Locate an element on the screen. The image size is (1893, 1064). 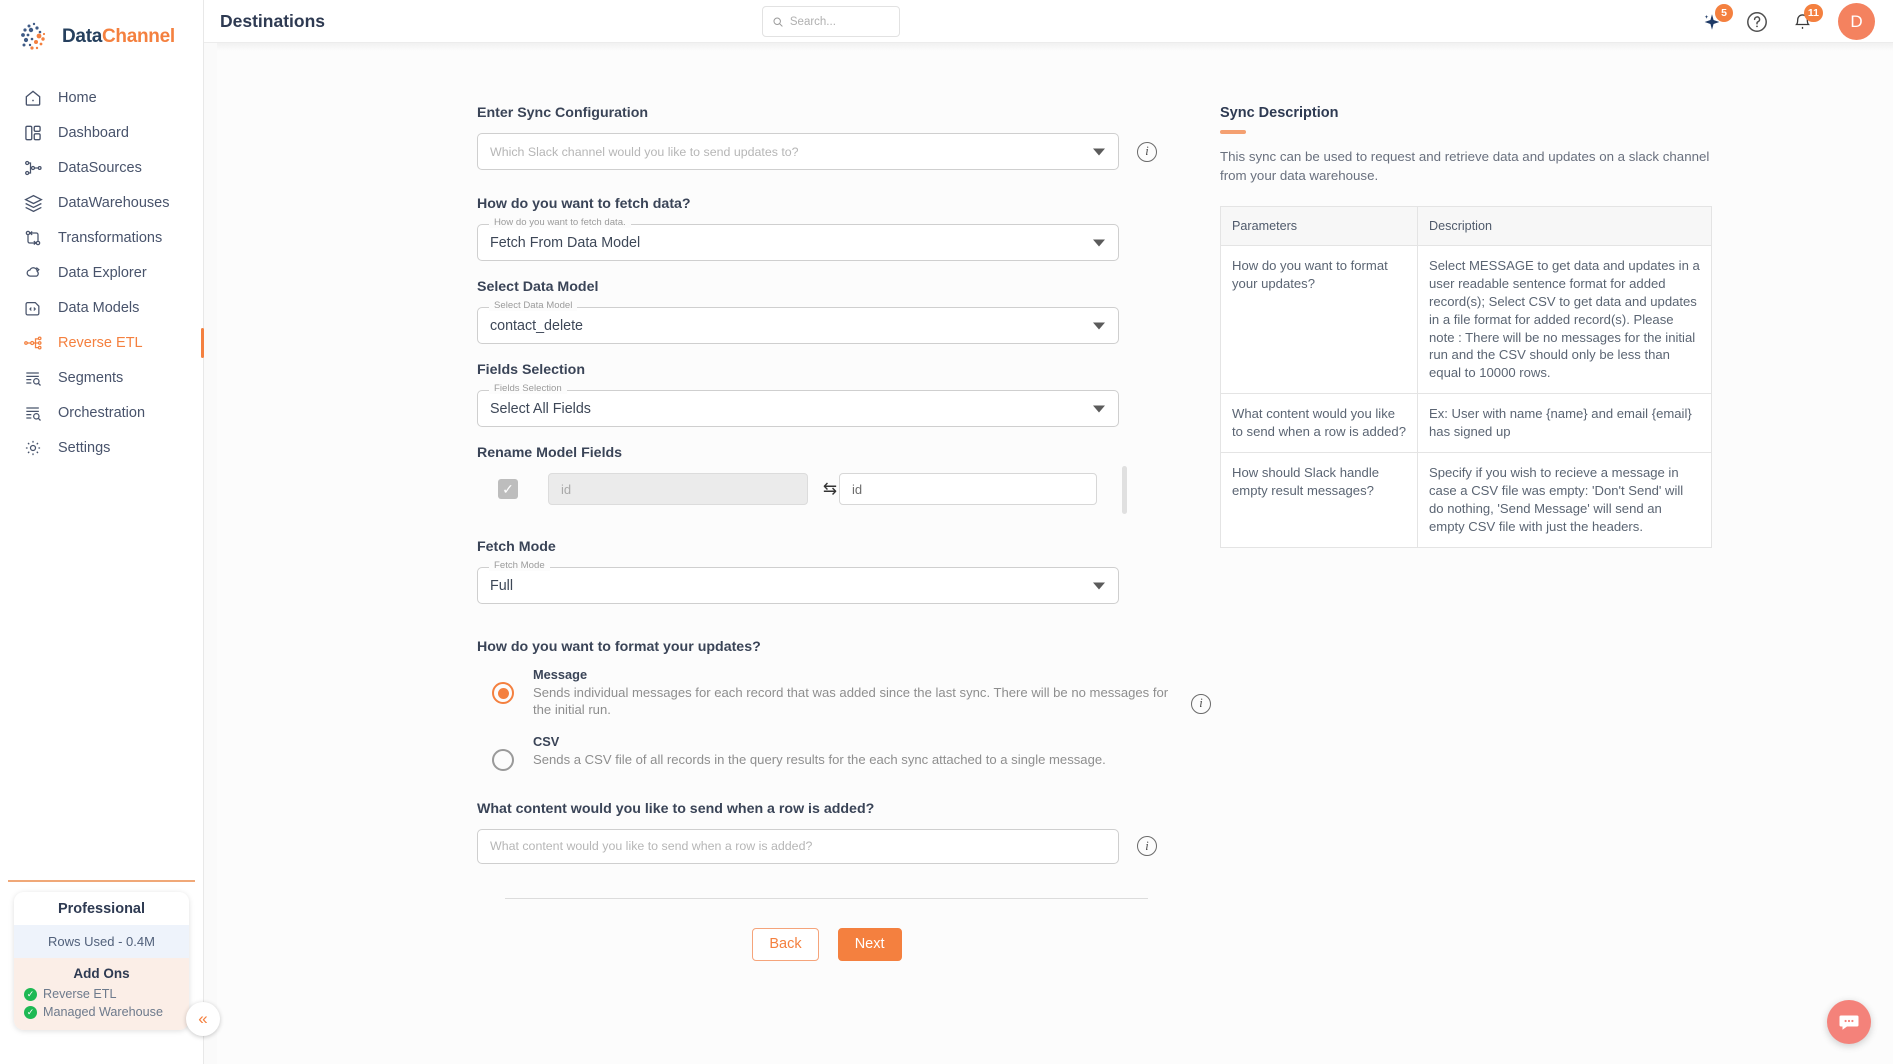
format-option-title: CSV is located at coordinates (546, 741).